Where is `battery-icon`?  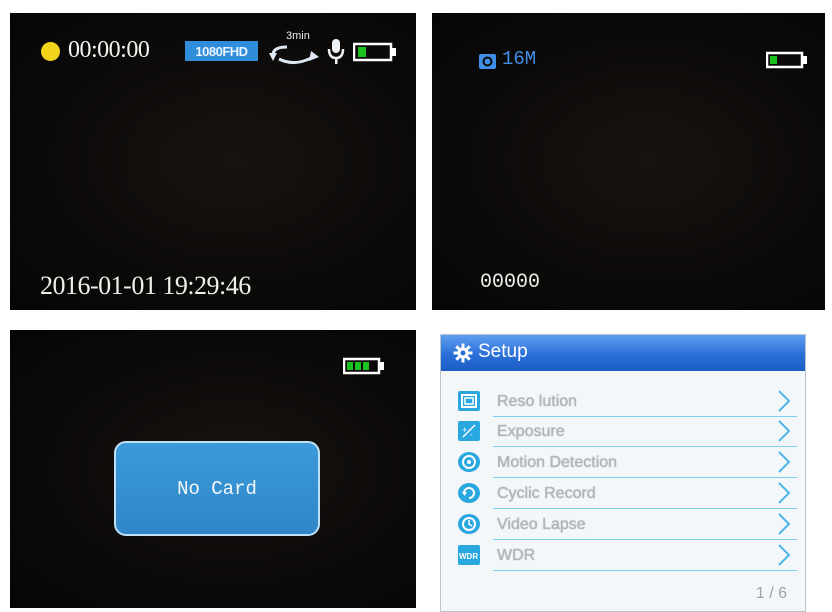 battery-icon is located at coordinates (786, 60).